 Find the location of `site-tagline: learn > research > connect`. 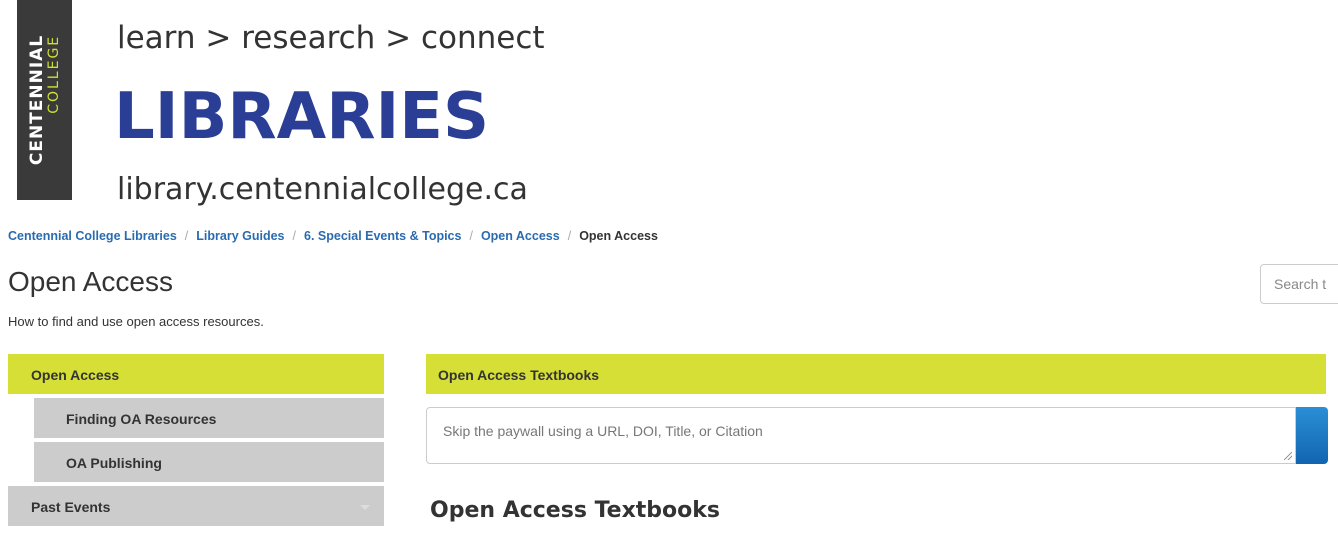

site-tagline: learn > research > connect is located at coordinates (331, 38).